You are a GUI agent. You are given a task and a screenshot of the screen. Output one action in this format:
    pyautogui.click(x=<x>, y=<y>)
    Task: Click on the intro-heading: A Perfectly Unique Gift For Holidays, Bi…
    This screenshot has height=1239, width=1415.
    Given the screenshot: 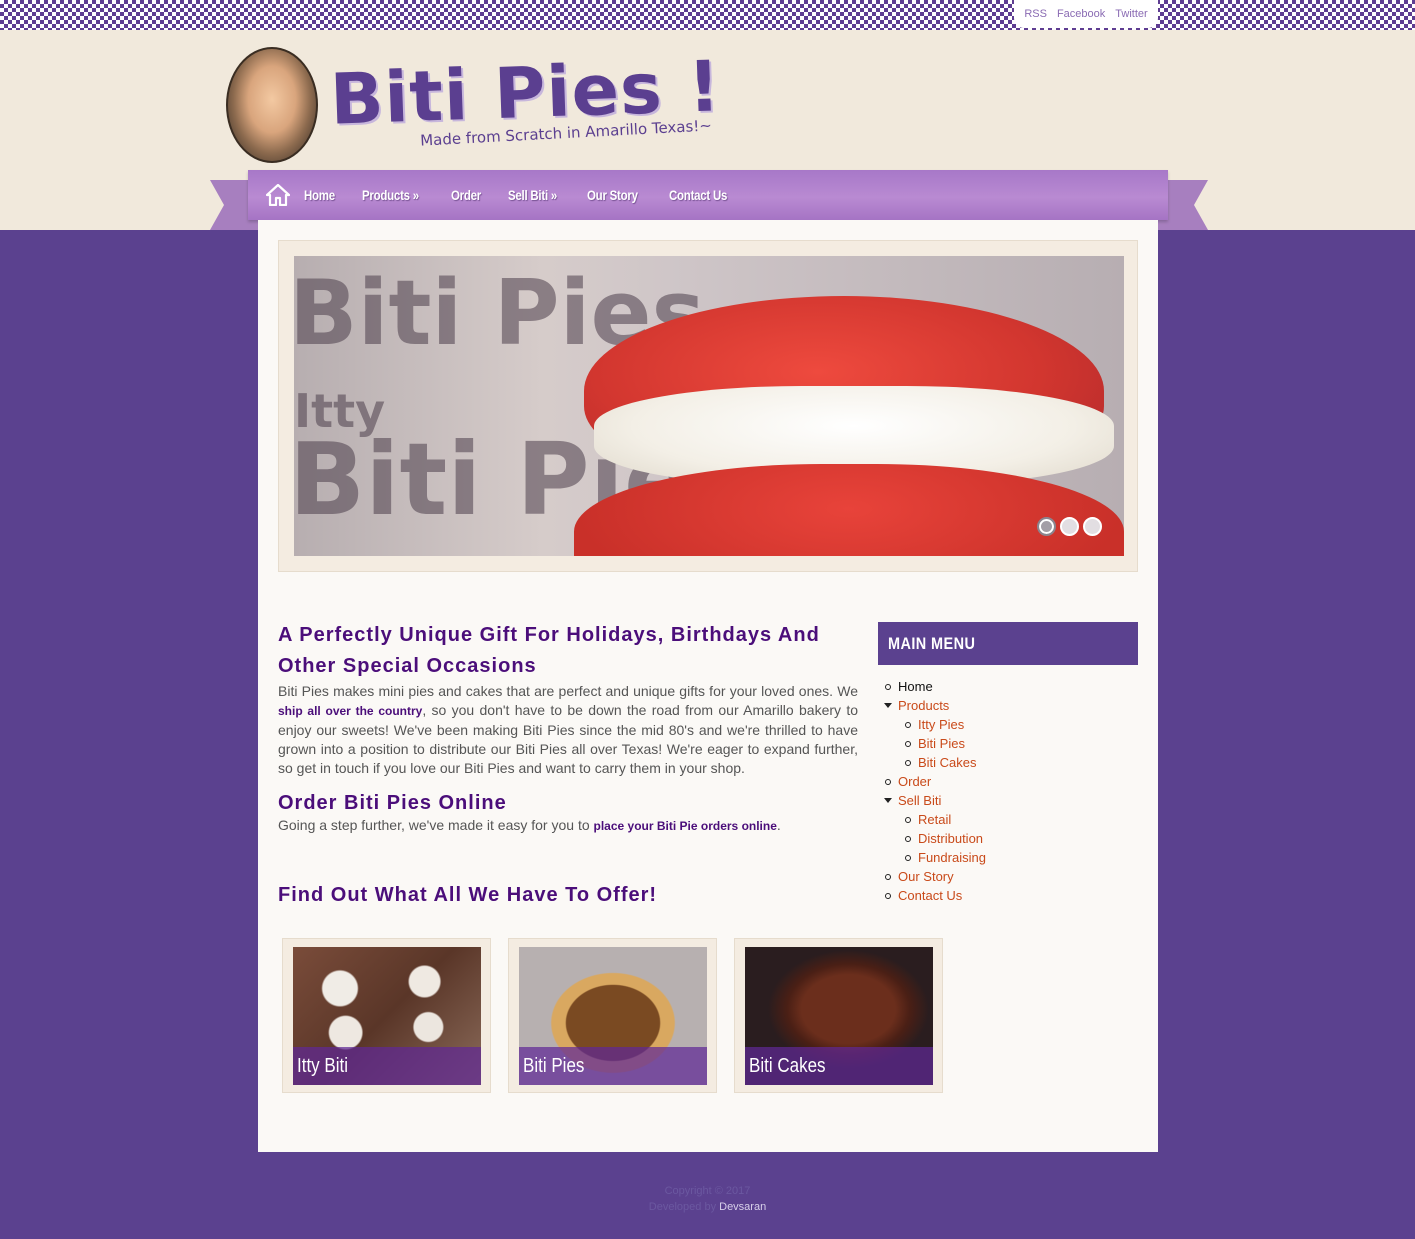 What is the action you would take?
    pyautogui.click(x=549, y=650)
    